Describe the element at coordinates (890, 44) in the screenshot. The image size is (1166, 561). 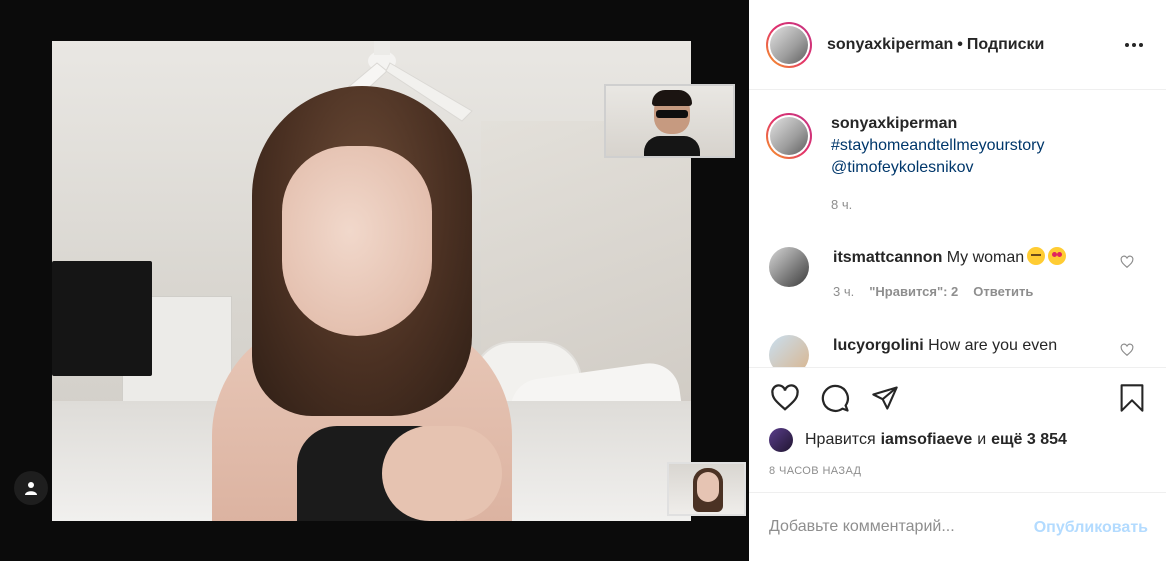
I see `header-username: sonyaxkiperman` at that location.